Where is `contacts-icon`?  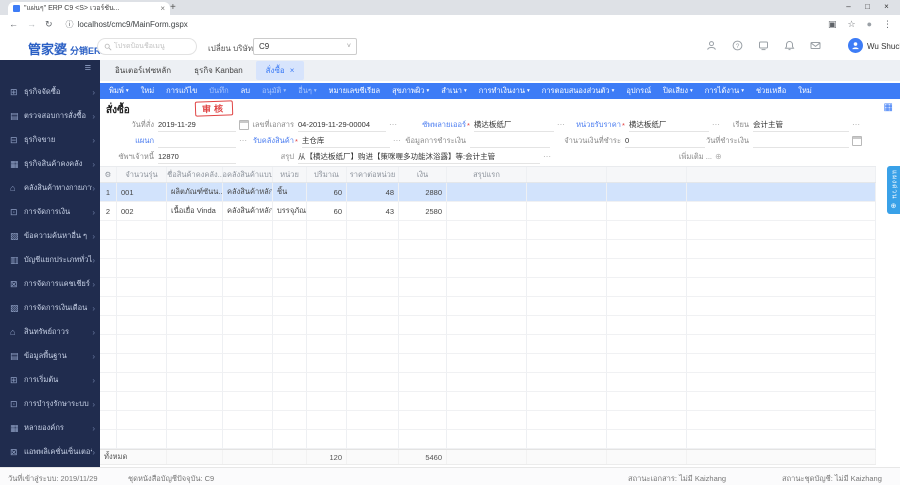 contacts-icon is located at coordinates (719, 45).